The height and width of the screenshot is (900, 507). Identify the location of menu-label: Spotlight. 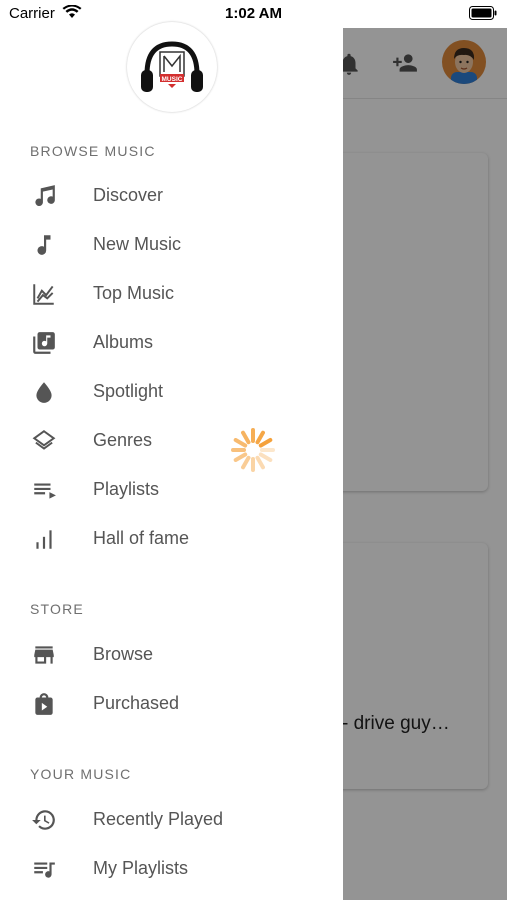
(128, 391).